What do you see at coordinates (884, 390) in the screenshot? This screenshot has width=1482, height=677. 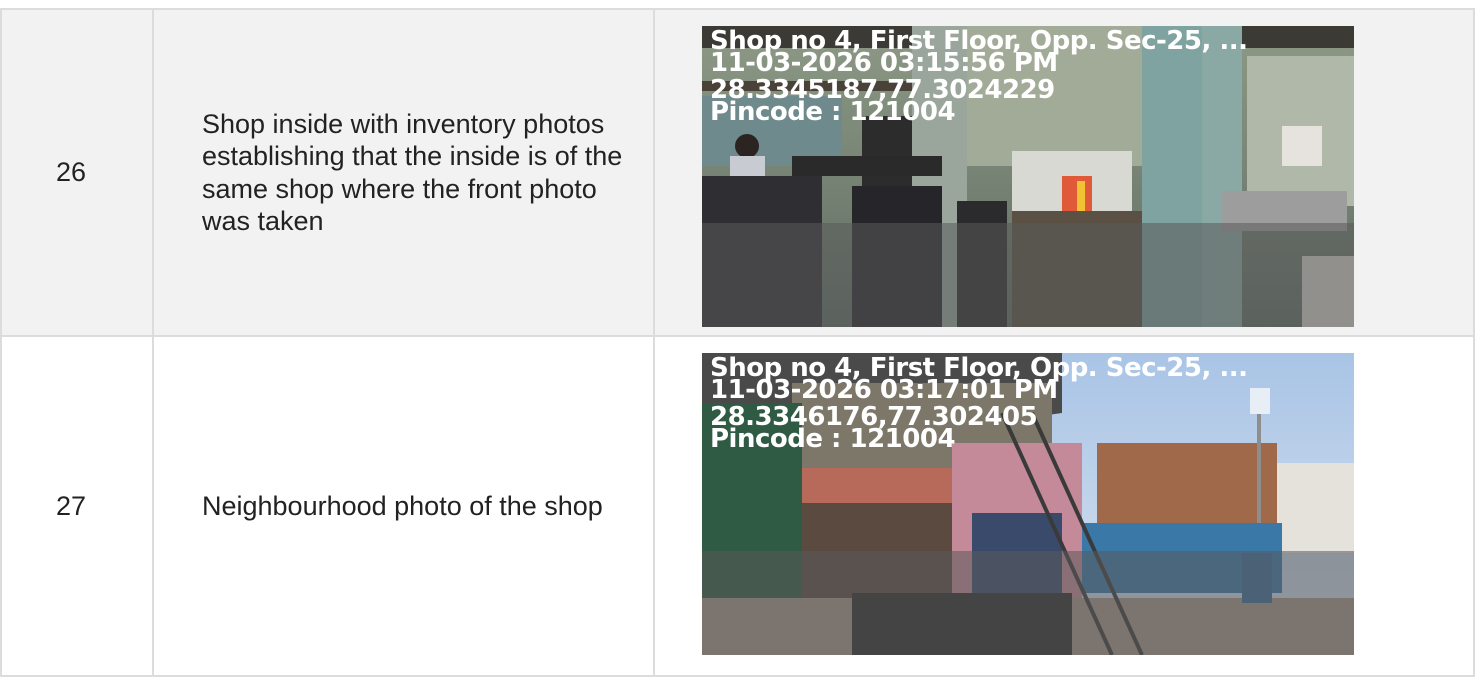 I see `geotag-datetime: 11-03-2026 03:17:01 PM` at bounding box center [884, 390].